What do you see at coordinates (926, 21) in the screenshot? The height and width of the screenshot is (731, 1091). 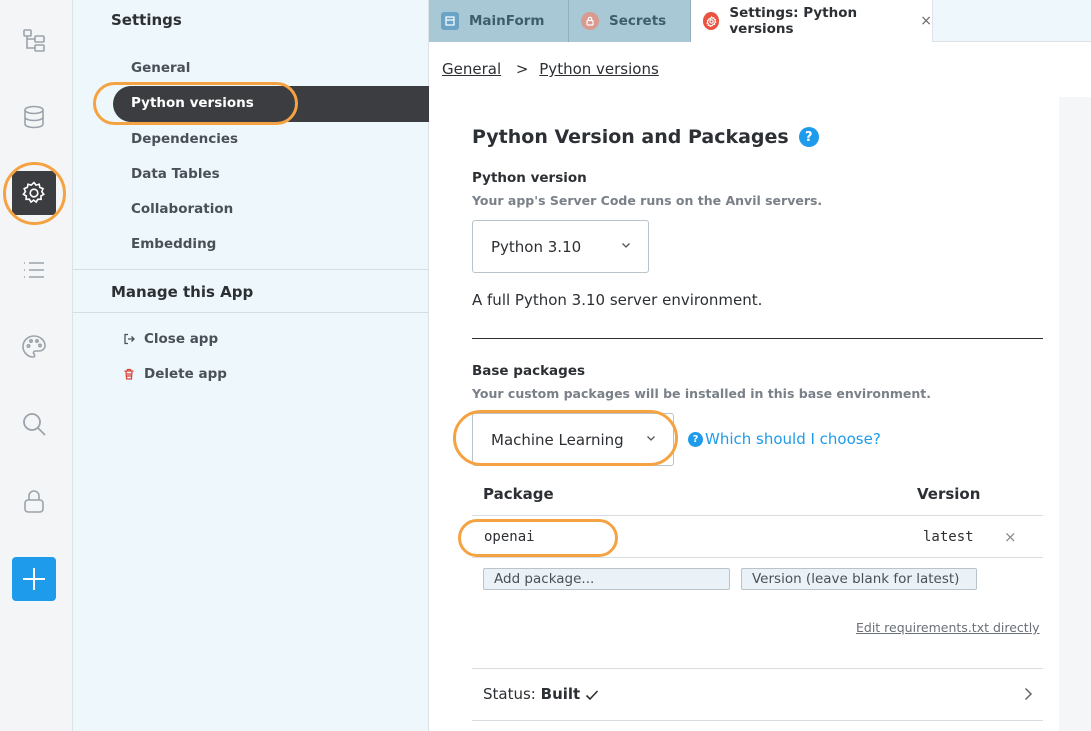 I see `close-icon: ×` at bounding box center [926, 21].